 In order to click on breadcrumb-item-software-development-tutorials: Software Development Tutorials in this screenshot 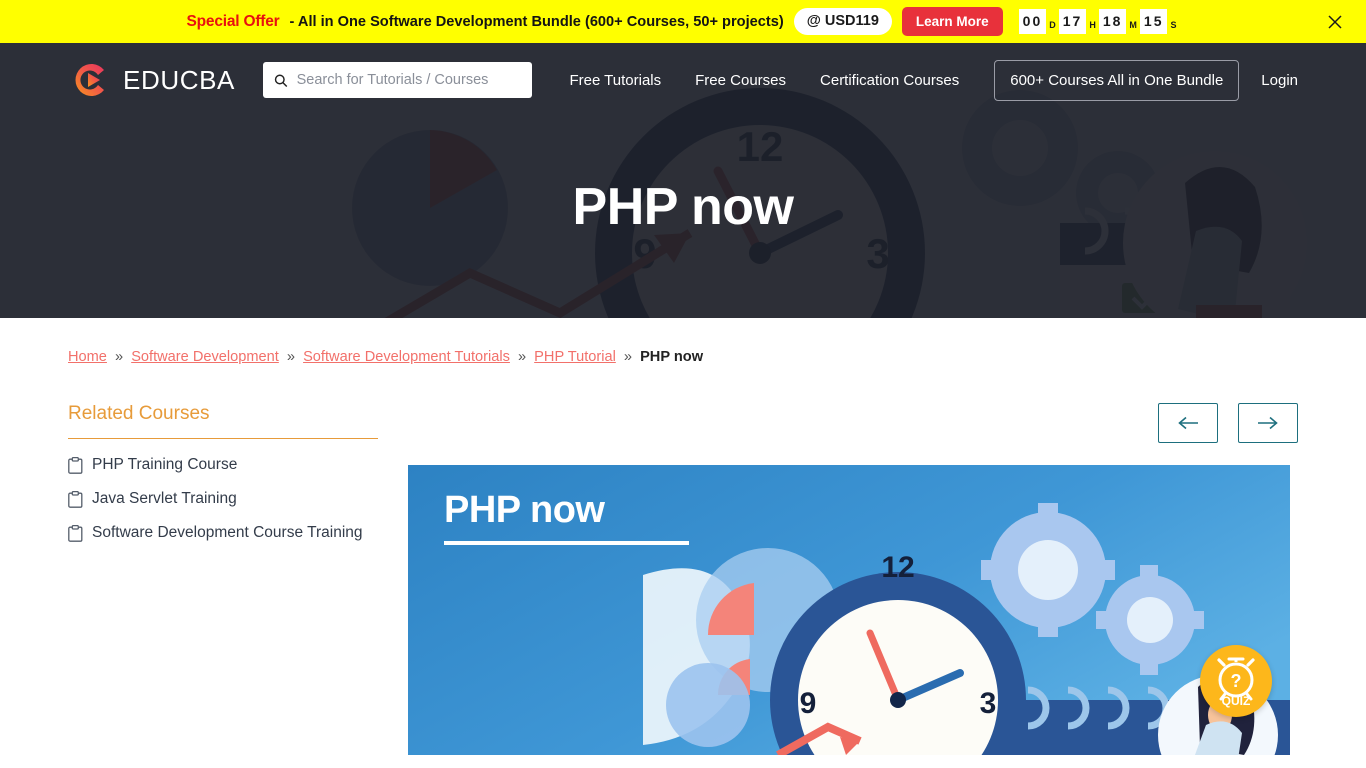, I will do `click(406, 357)`.